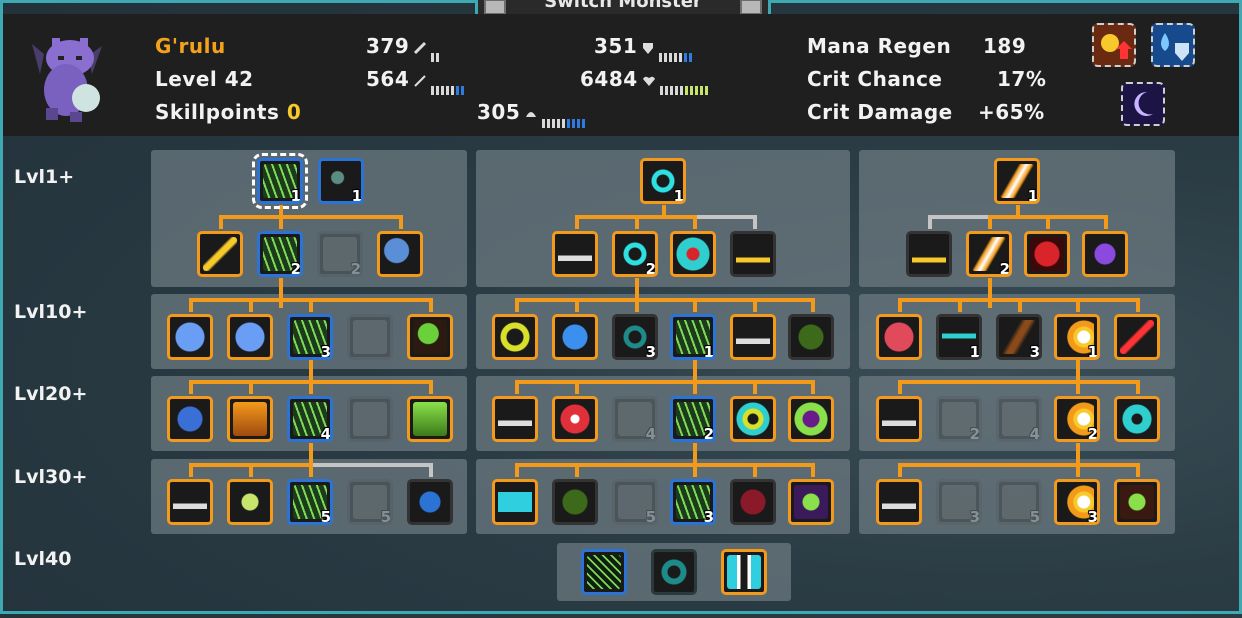  Describe the element at coordinates (959, 502) in the screenshot. I see `skill-node-locked-r-3: 3` at that location.